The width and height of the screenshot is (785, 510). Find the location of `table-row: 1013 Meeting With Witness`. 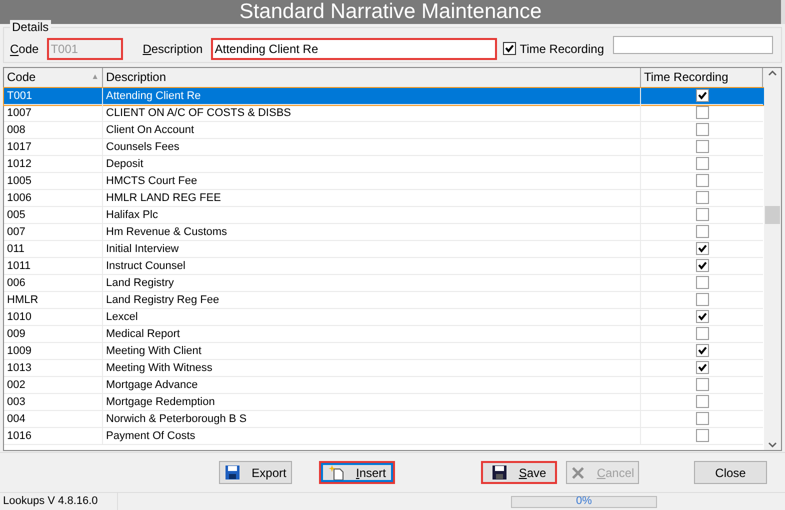

table-row: 1013 Meeting With Witness is located at coordinates (384, 368).